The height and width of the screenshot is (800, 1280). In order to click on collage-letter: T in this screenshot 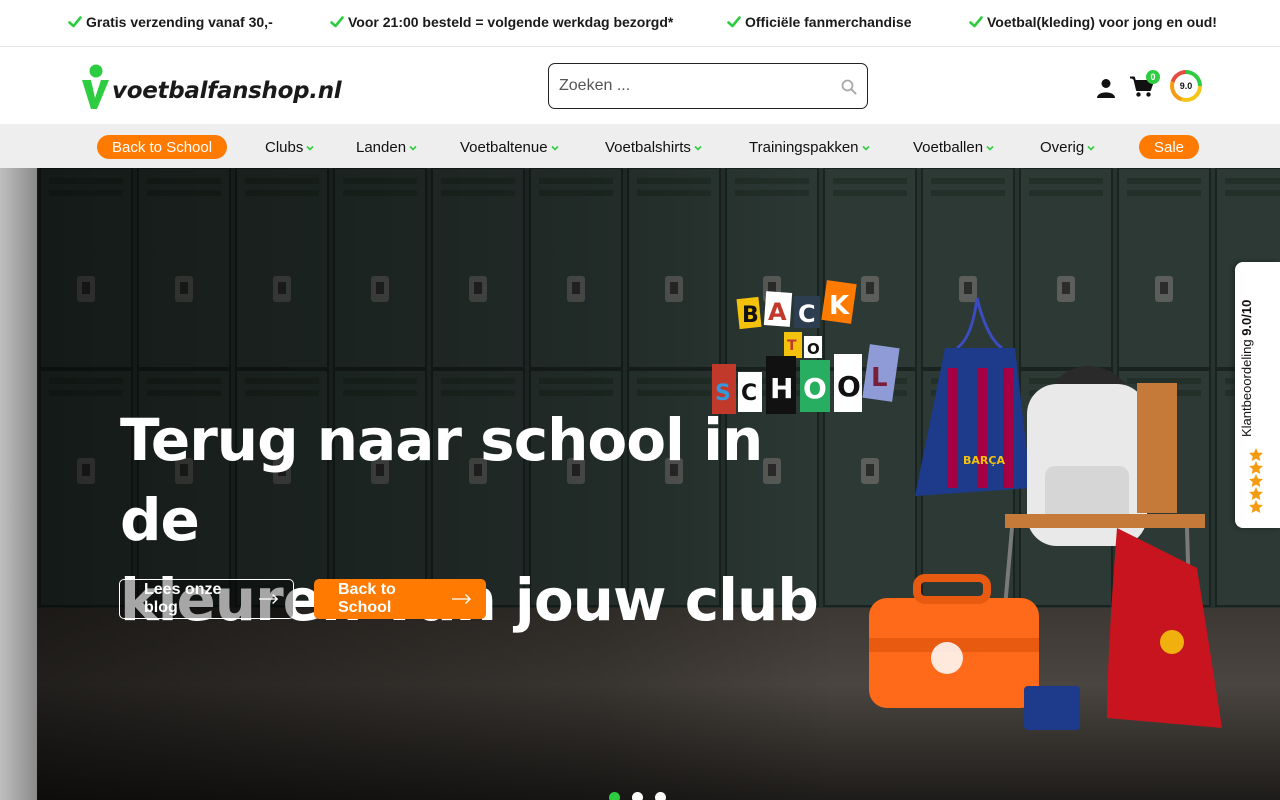, I will do `click(792, 346)`.